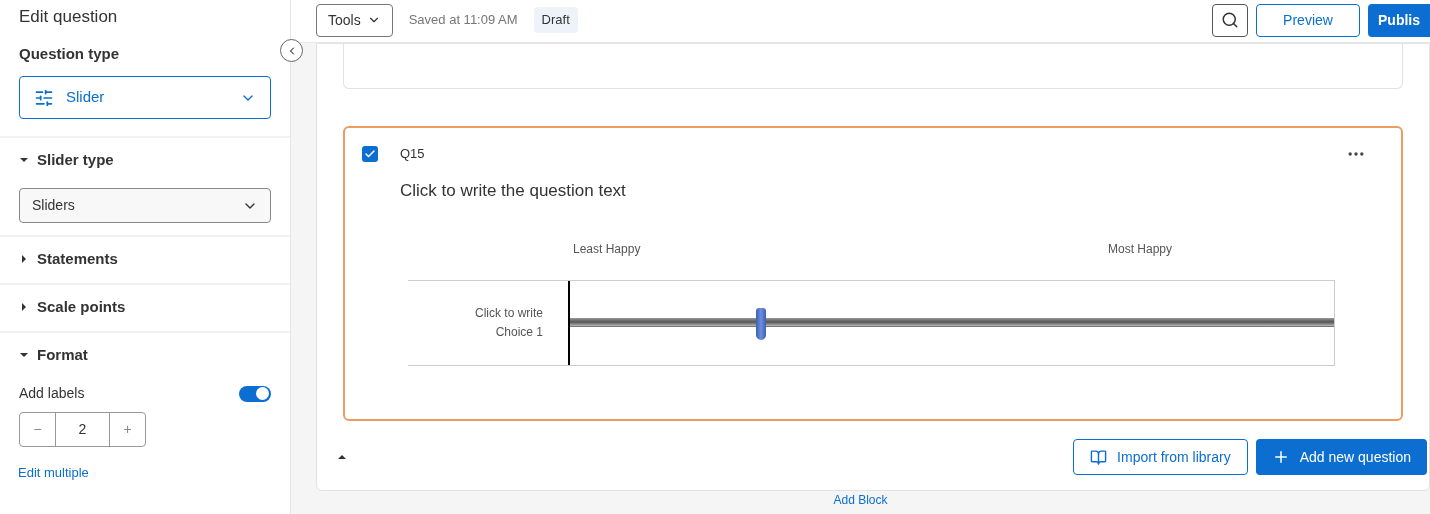 This screenshot has height=514, width=1430. Describe the element at coordinates (1308, 20) in the screenshot. I see `preview-button: Preview` at that location.